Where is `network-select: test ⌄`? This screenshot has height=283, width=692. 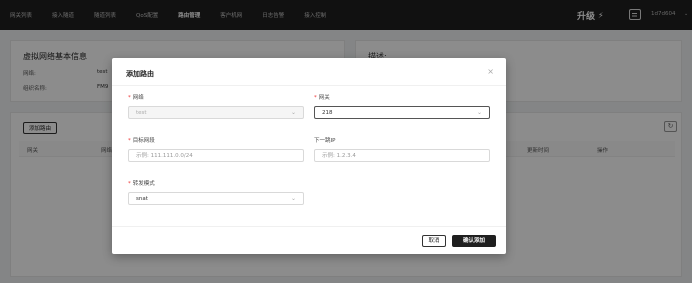 network-select: test ⌄ is located at coordinates (216, 112).